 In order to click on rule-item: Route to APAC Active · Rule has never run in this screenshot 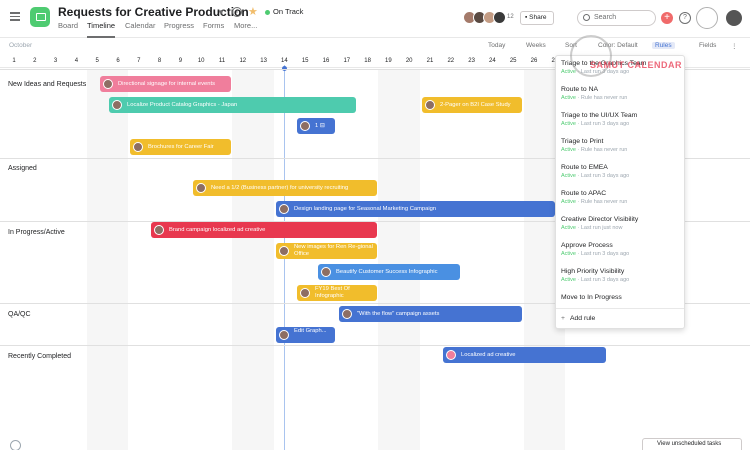, I will do `click(622, 197)`.